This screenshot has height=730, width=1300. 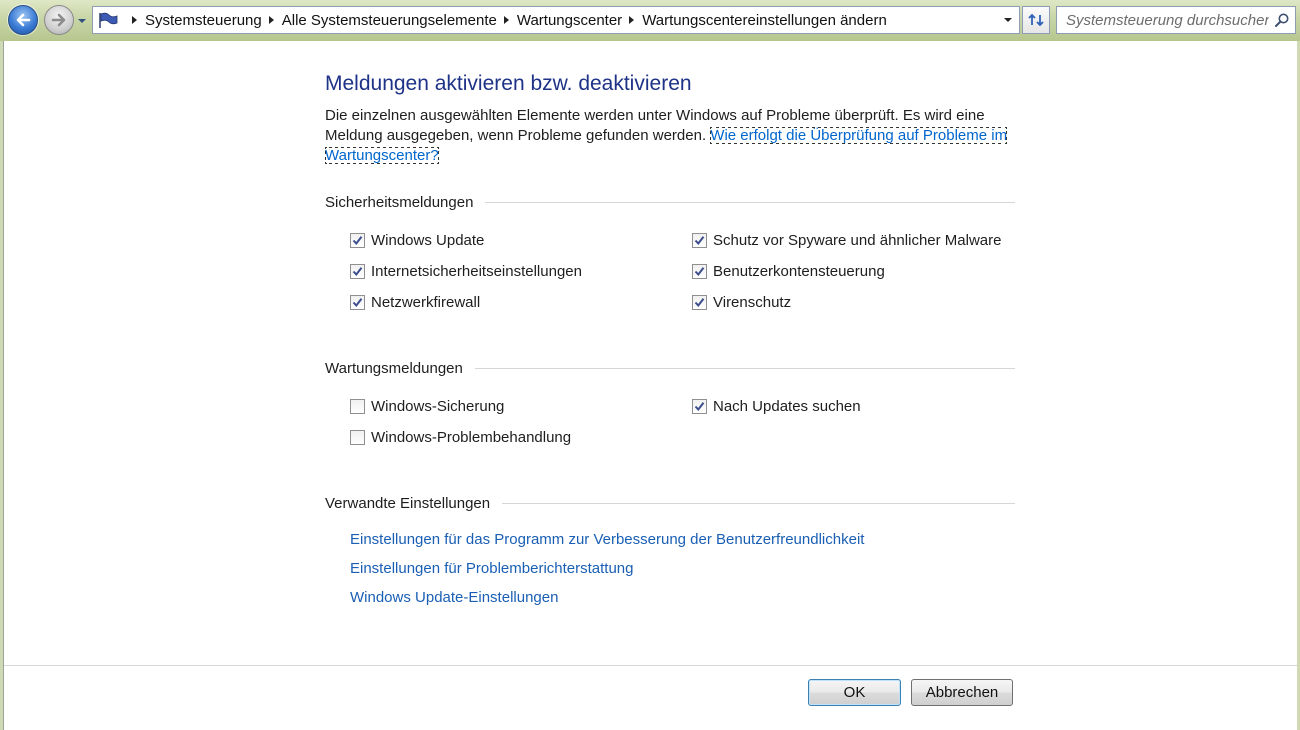 I want to click on checkbox-label: Benutzerkontensteuerung, so click(x=799, y=271).